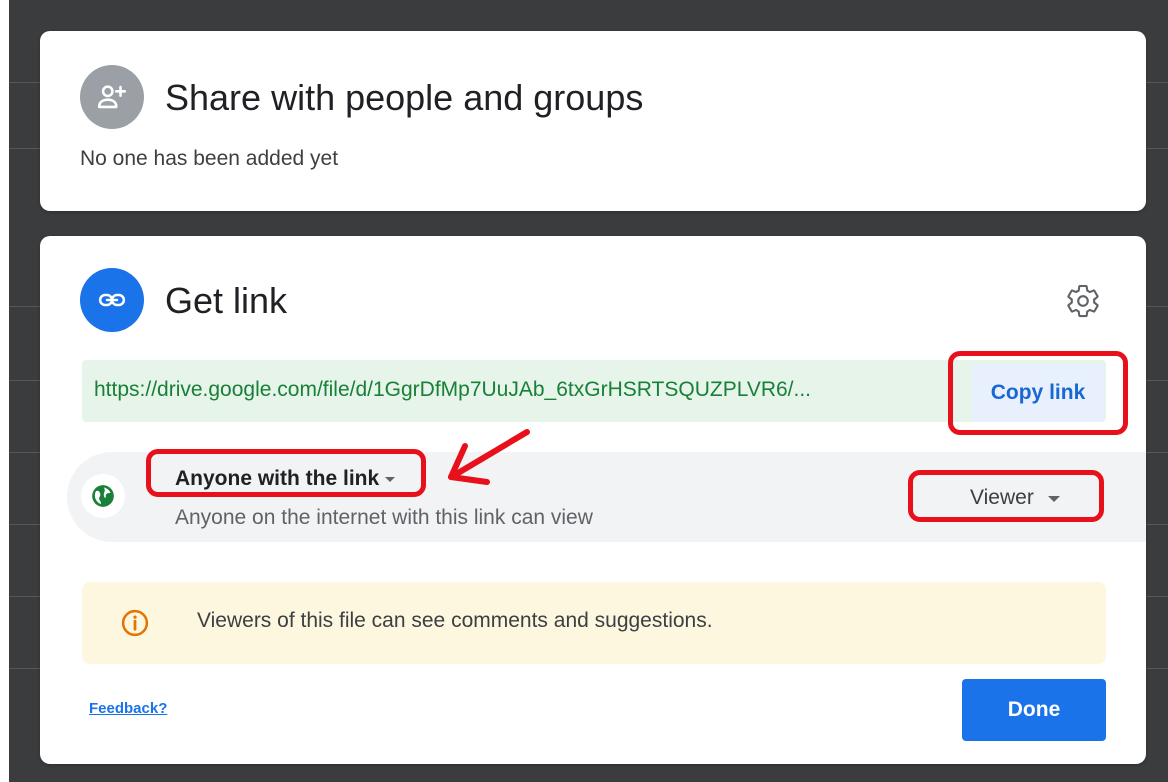 The width and height of the screenshot is (1168, 782). I want to click on get-link-title: Get link, so click(226, 300).